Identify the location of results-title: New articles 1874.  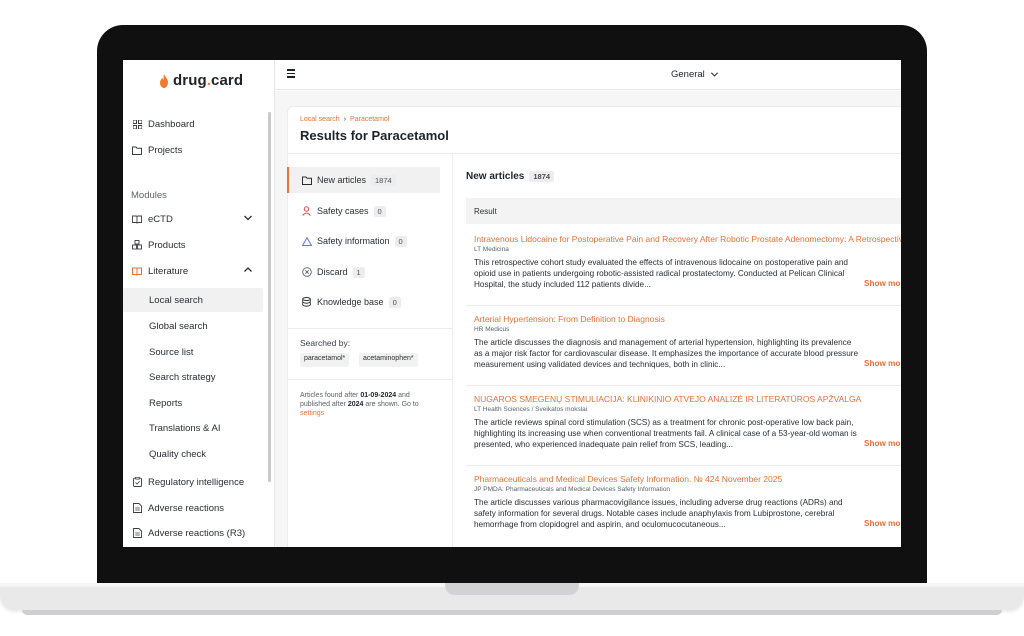
(510, 176).